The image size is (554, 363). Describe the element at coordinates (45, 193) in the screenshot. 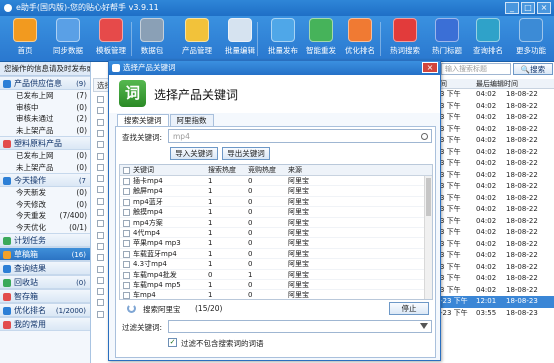

I see `sidebar-item: 今天新发 (0)` at that location.